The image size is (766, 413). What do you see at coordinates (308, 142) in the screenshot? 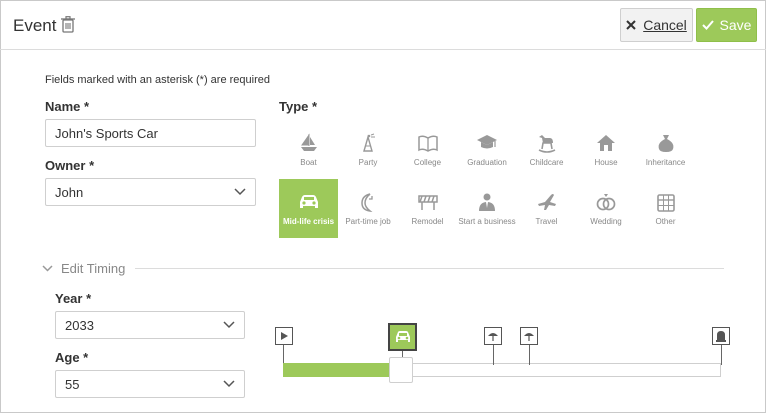
I see `boat-icon` at bounding box center [308, 142].